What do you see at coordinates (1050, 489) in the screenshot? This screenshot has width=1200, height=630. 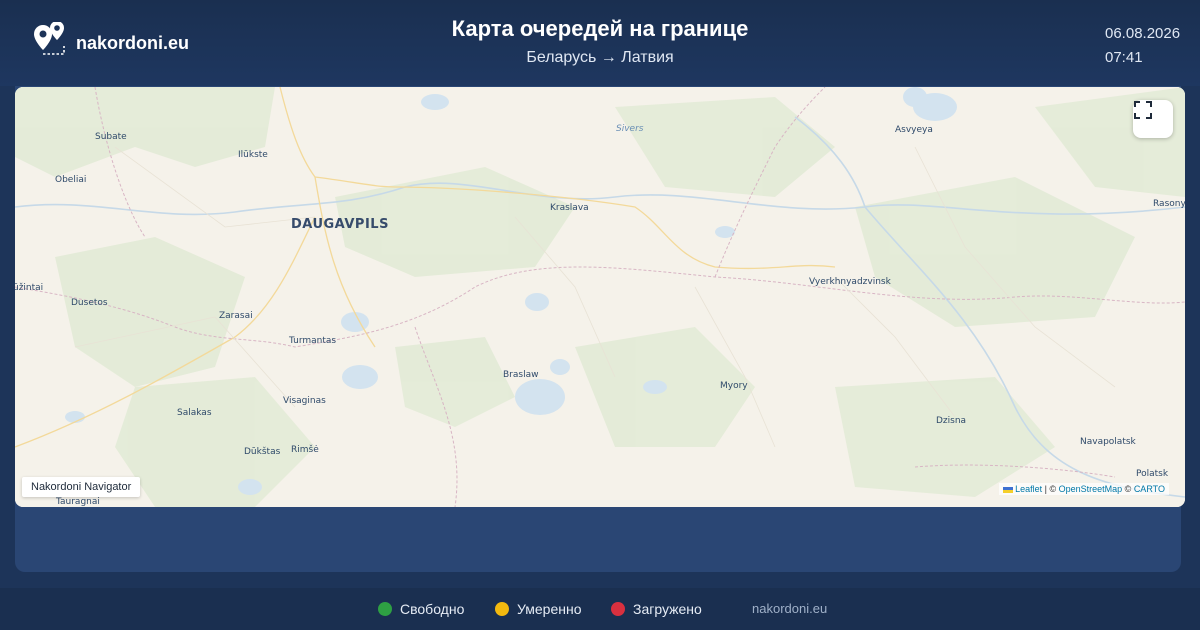 I see `attribution-sep1: | ©` at bounding box center [1050, 489].